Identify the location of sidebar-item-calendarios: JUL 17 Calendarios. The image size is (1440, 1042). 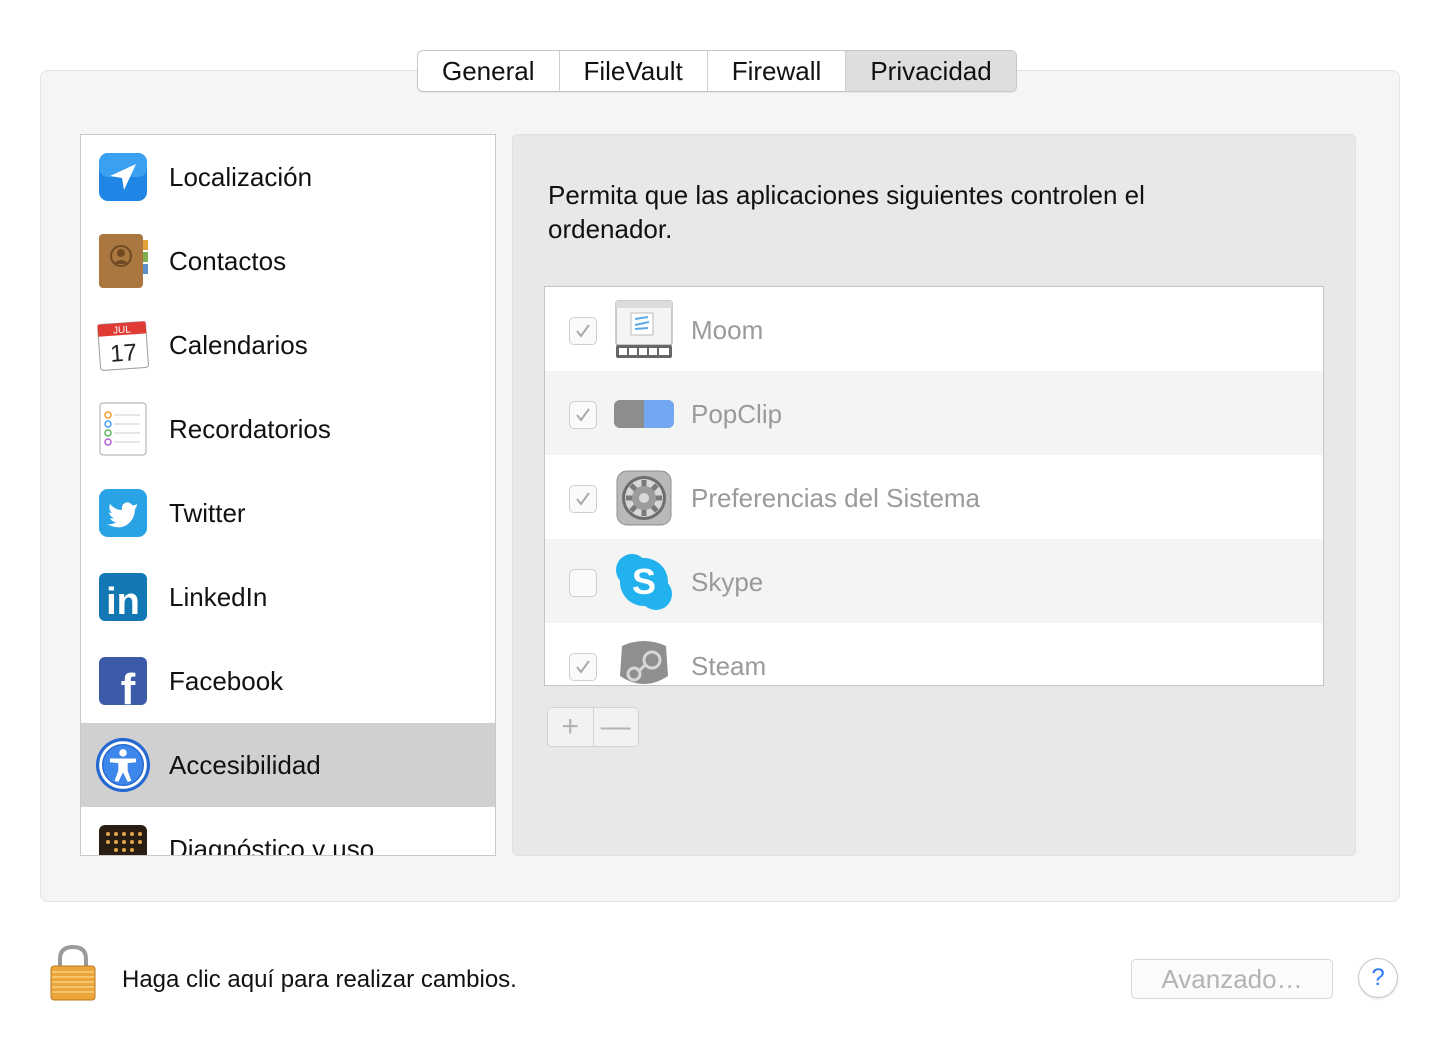
(288, 345).